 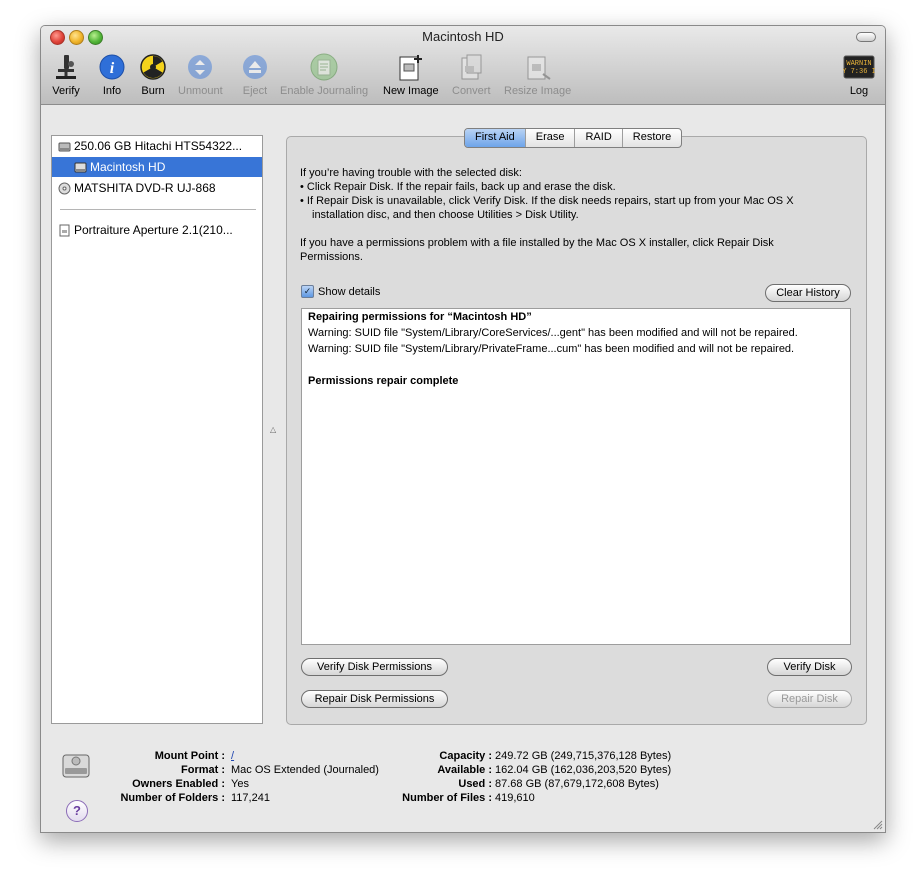 I want to click on permissions-instructions-continued: Permissions., so click(x=331, y=257).